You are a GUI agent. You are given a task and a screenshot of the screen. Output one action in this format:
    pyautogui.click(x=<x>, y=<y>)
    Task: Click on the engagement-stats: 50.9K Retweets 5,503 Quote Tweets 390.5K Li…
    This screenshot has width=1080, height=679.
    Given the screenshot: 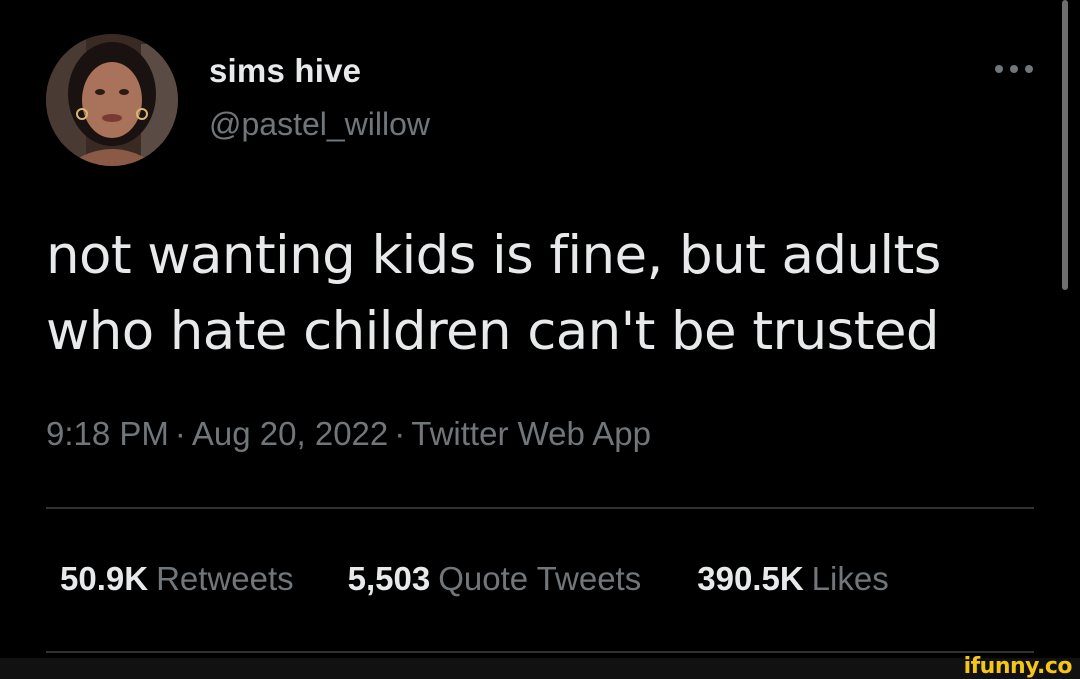 What is the action you would take?
    pyautogui.click(x=474, y=579)
    